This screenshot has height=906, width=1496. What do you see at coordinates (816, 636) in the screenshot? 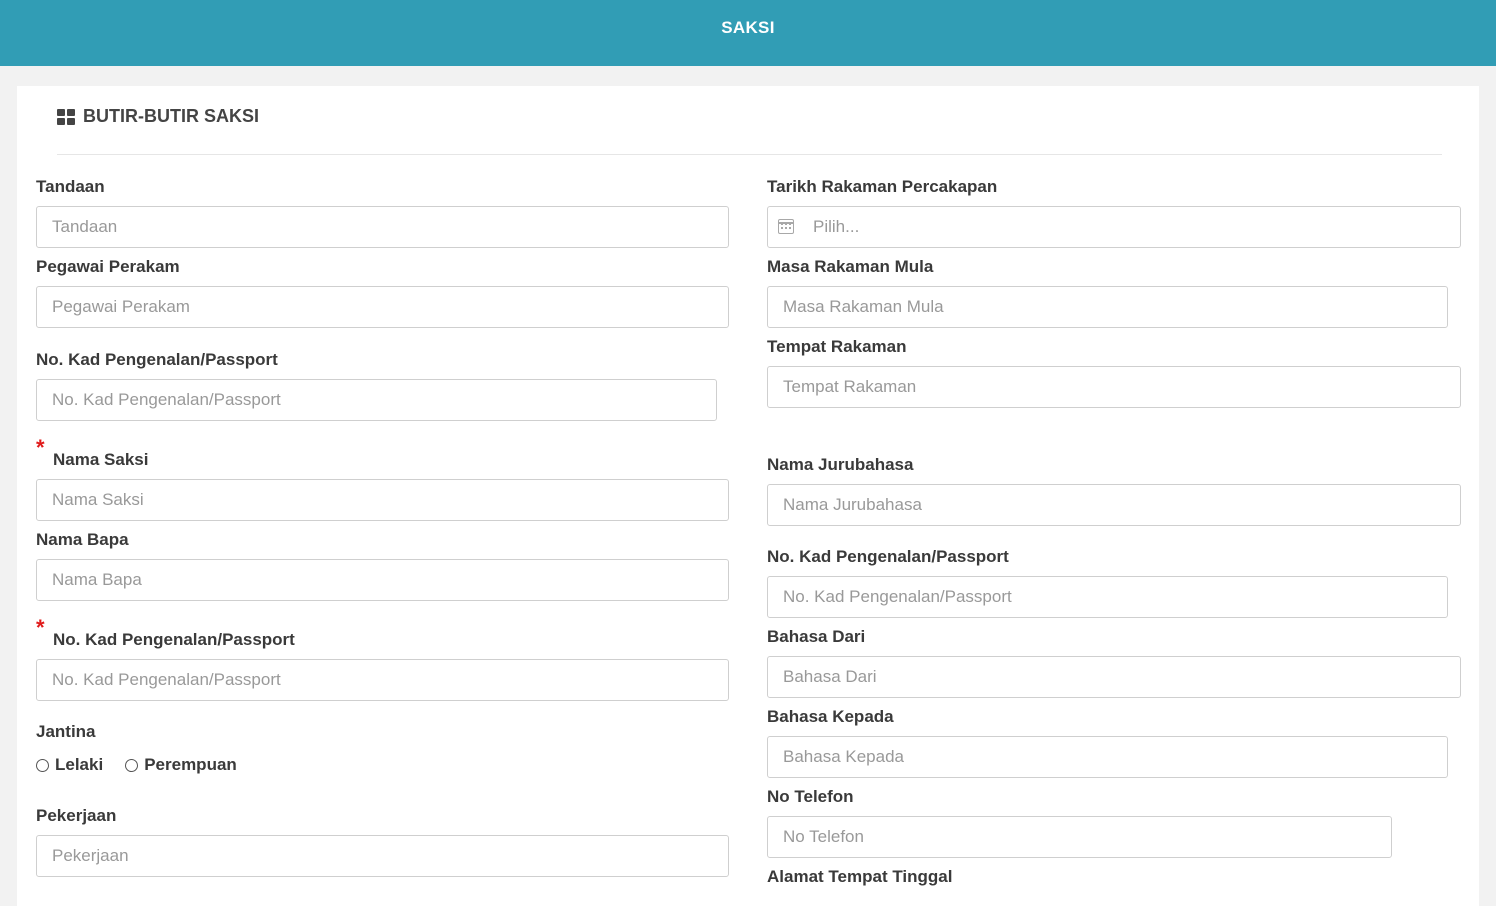
I see `bahasa-dari-label: Bahasa Dari` at bounding box center [816, 636].